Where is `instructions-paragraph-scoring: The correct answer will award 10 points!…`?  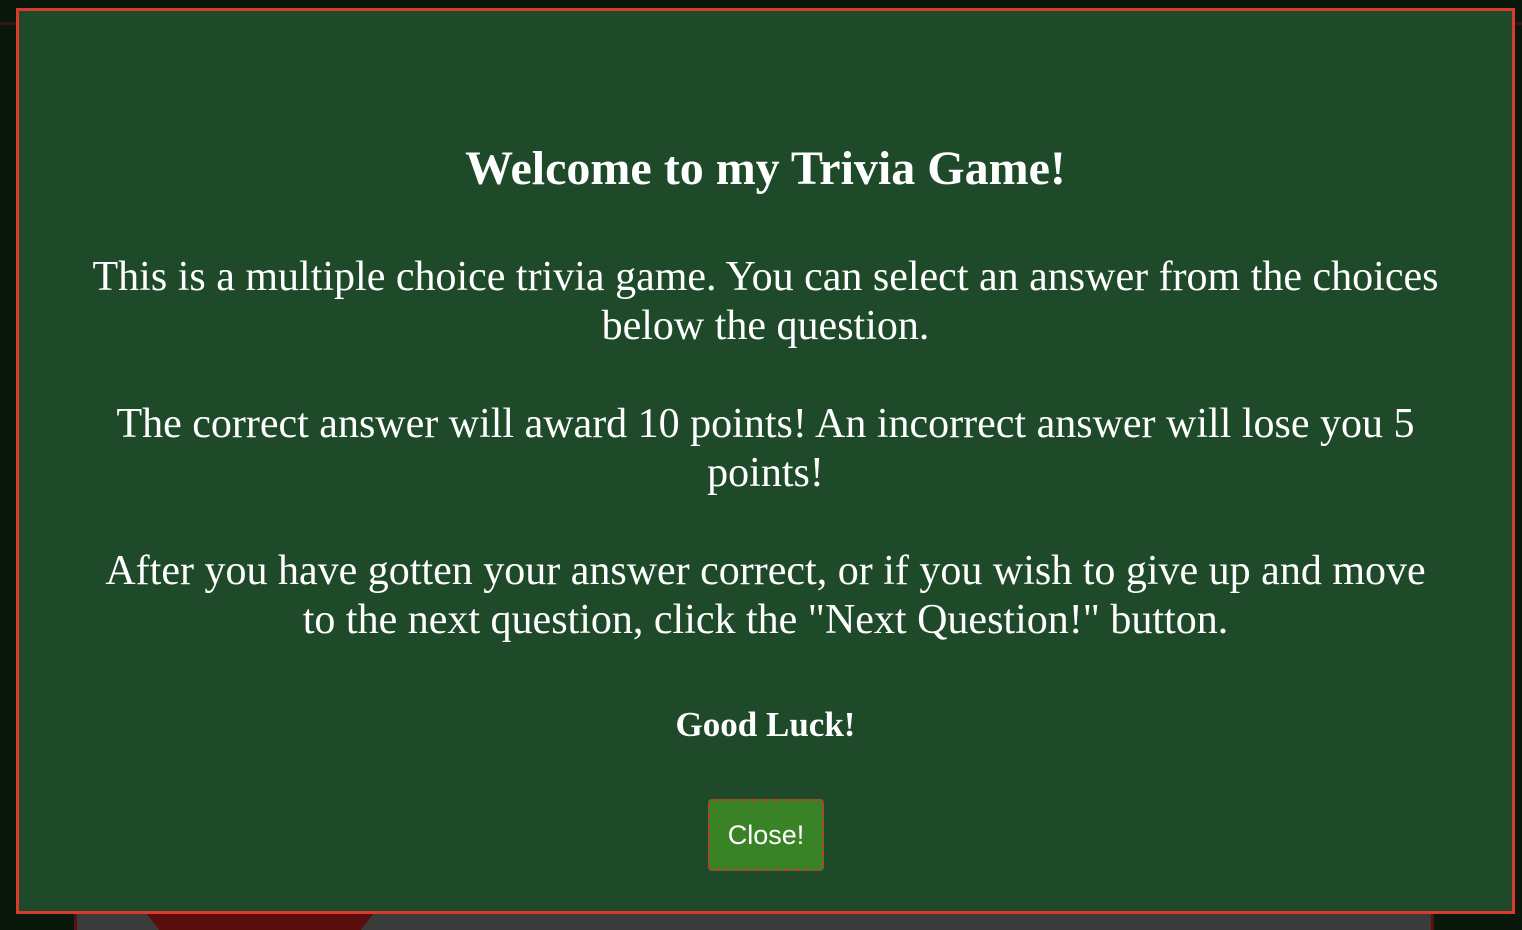
instructions-paragraph-scoring: The correct answer will award 10 points!… is located at coordinates (765, 448).